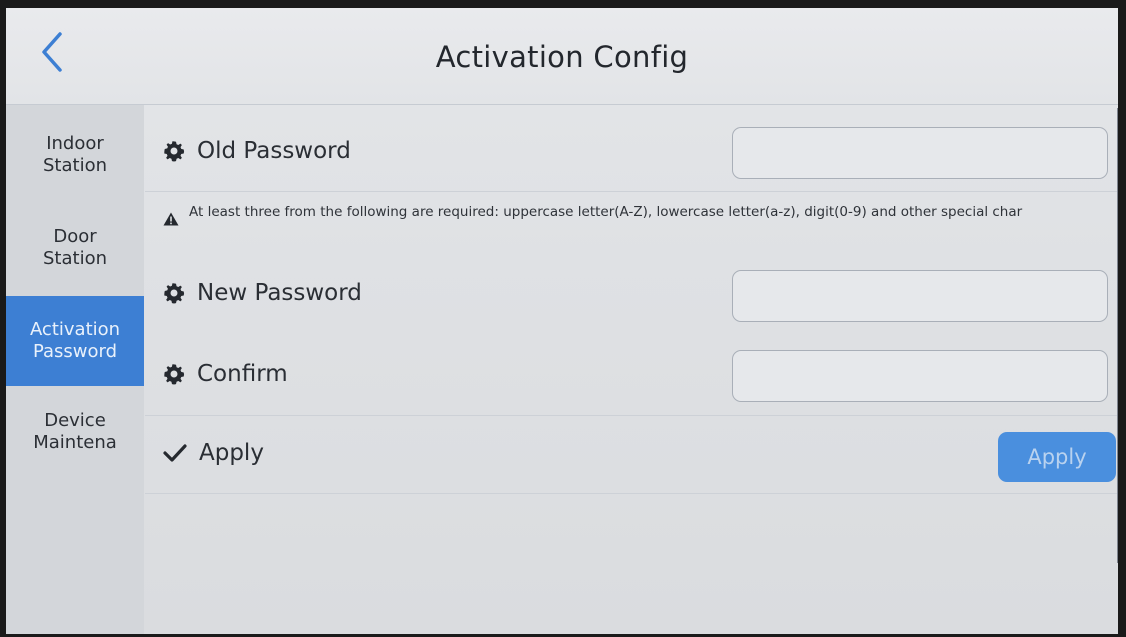 This screenshot has width=1126, height=637. I want to click on sidebar-item-door-station: Door Station, so click(75, 248).